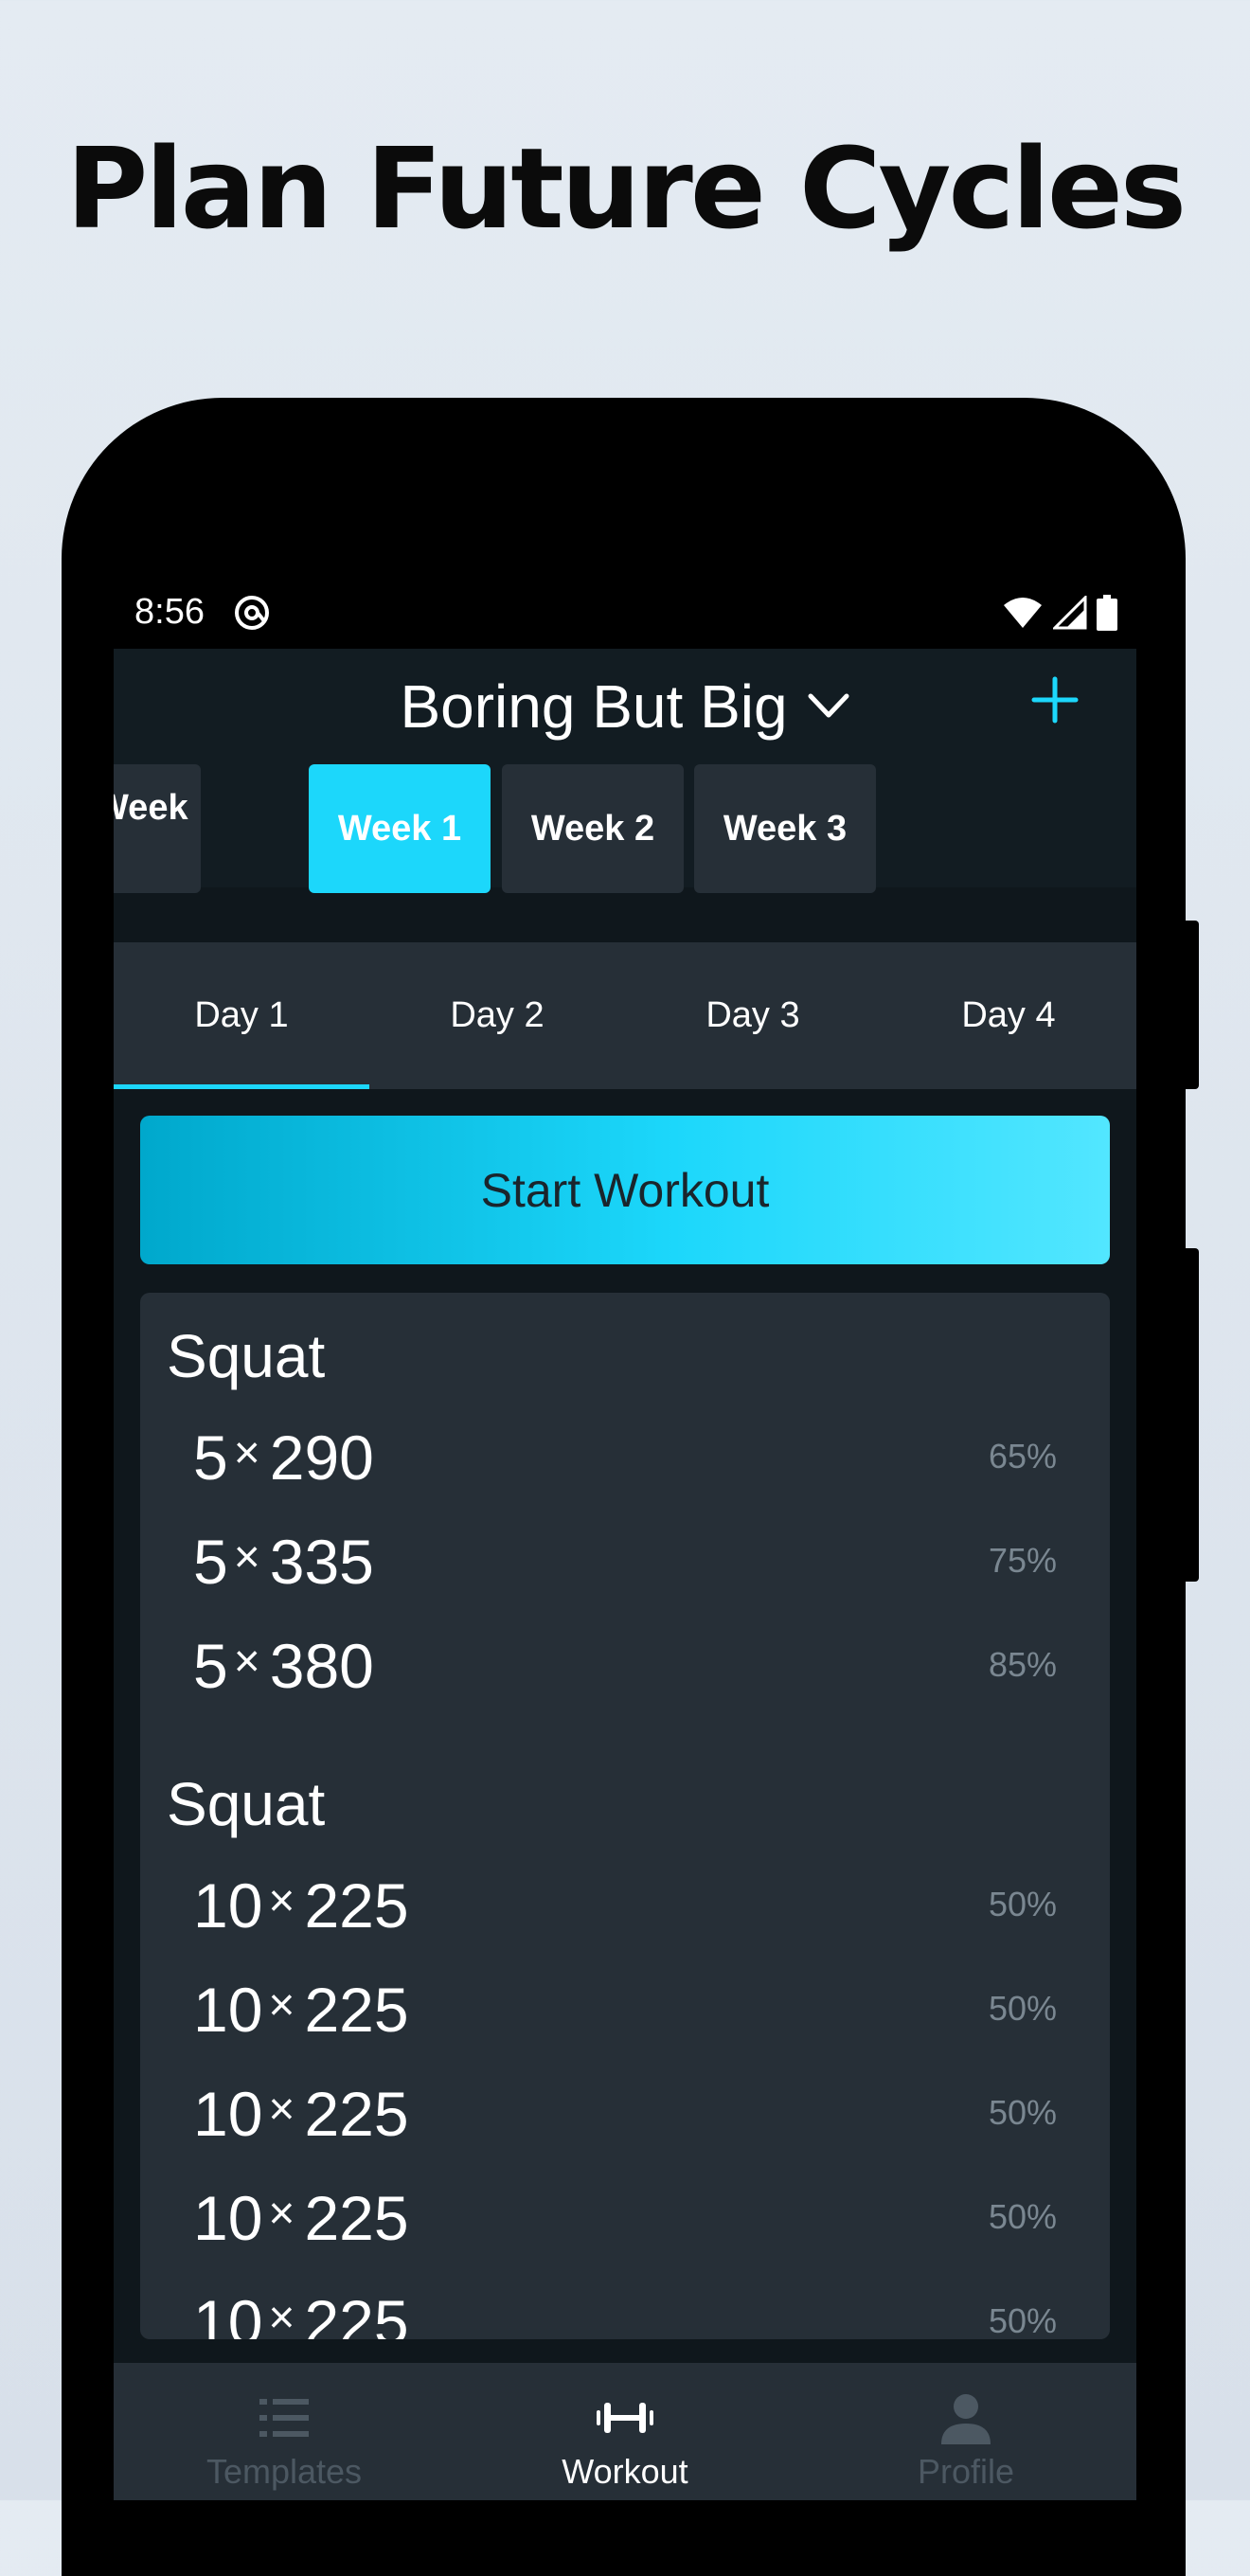 The width and height of the screenshot is (1250, 2576). I want to click on week-chip-active: Week 1, so click(400, 828).